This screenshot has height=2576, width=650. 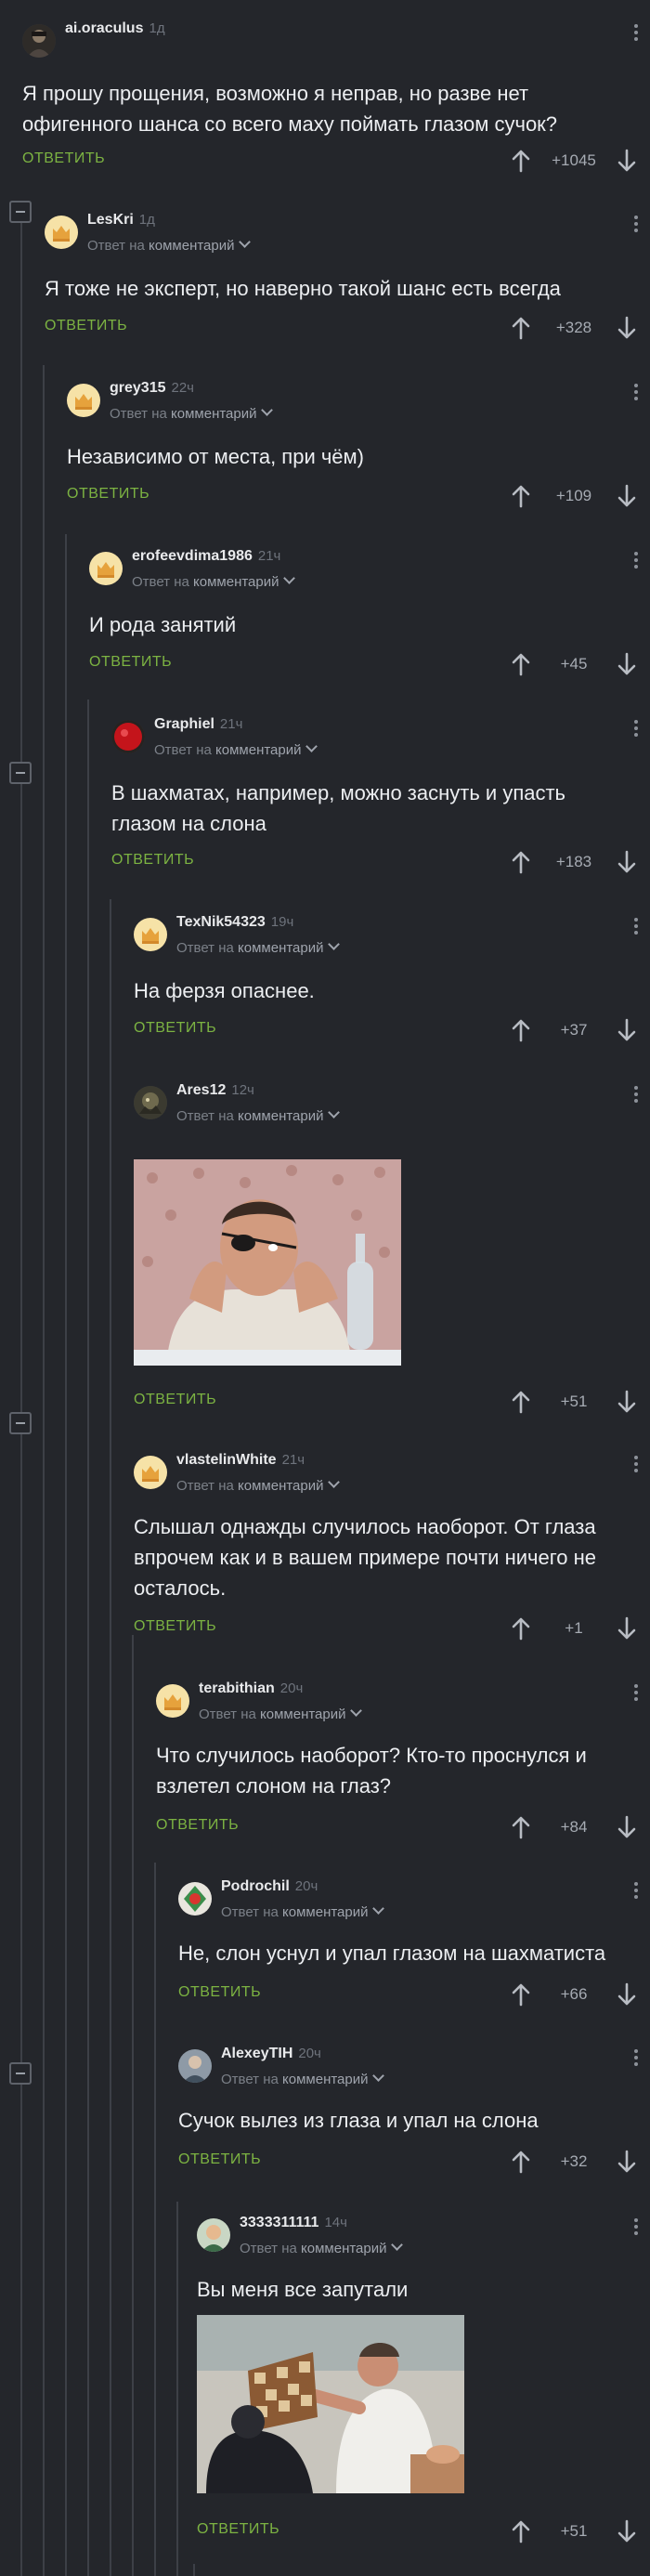 What do you see at coordinates (198, 724) in the screenshot?
I see `username: Graphiel 21ч` at bounding box center [198, 724].